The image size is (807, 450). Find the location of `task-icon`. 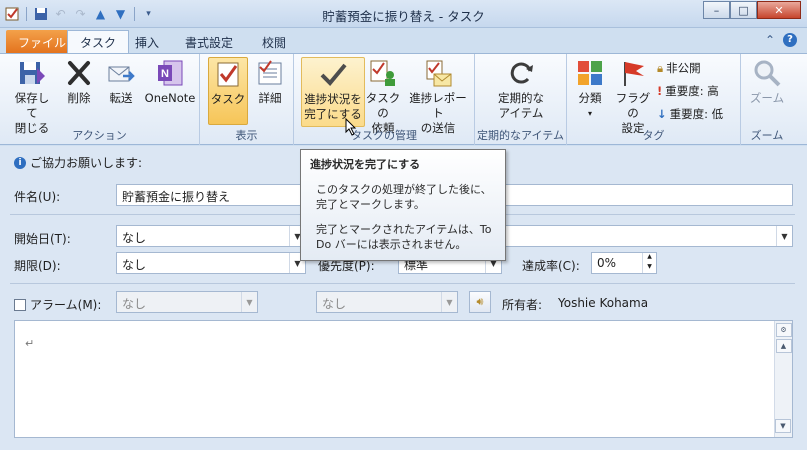

task-icon is located at coordinates (12, 13).